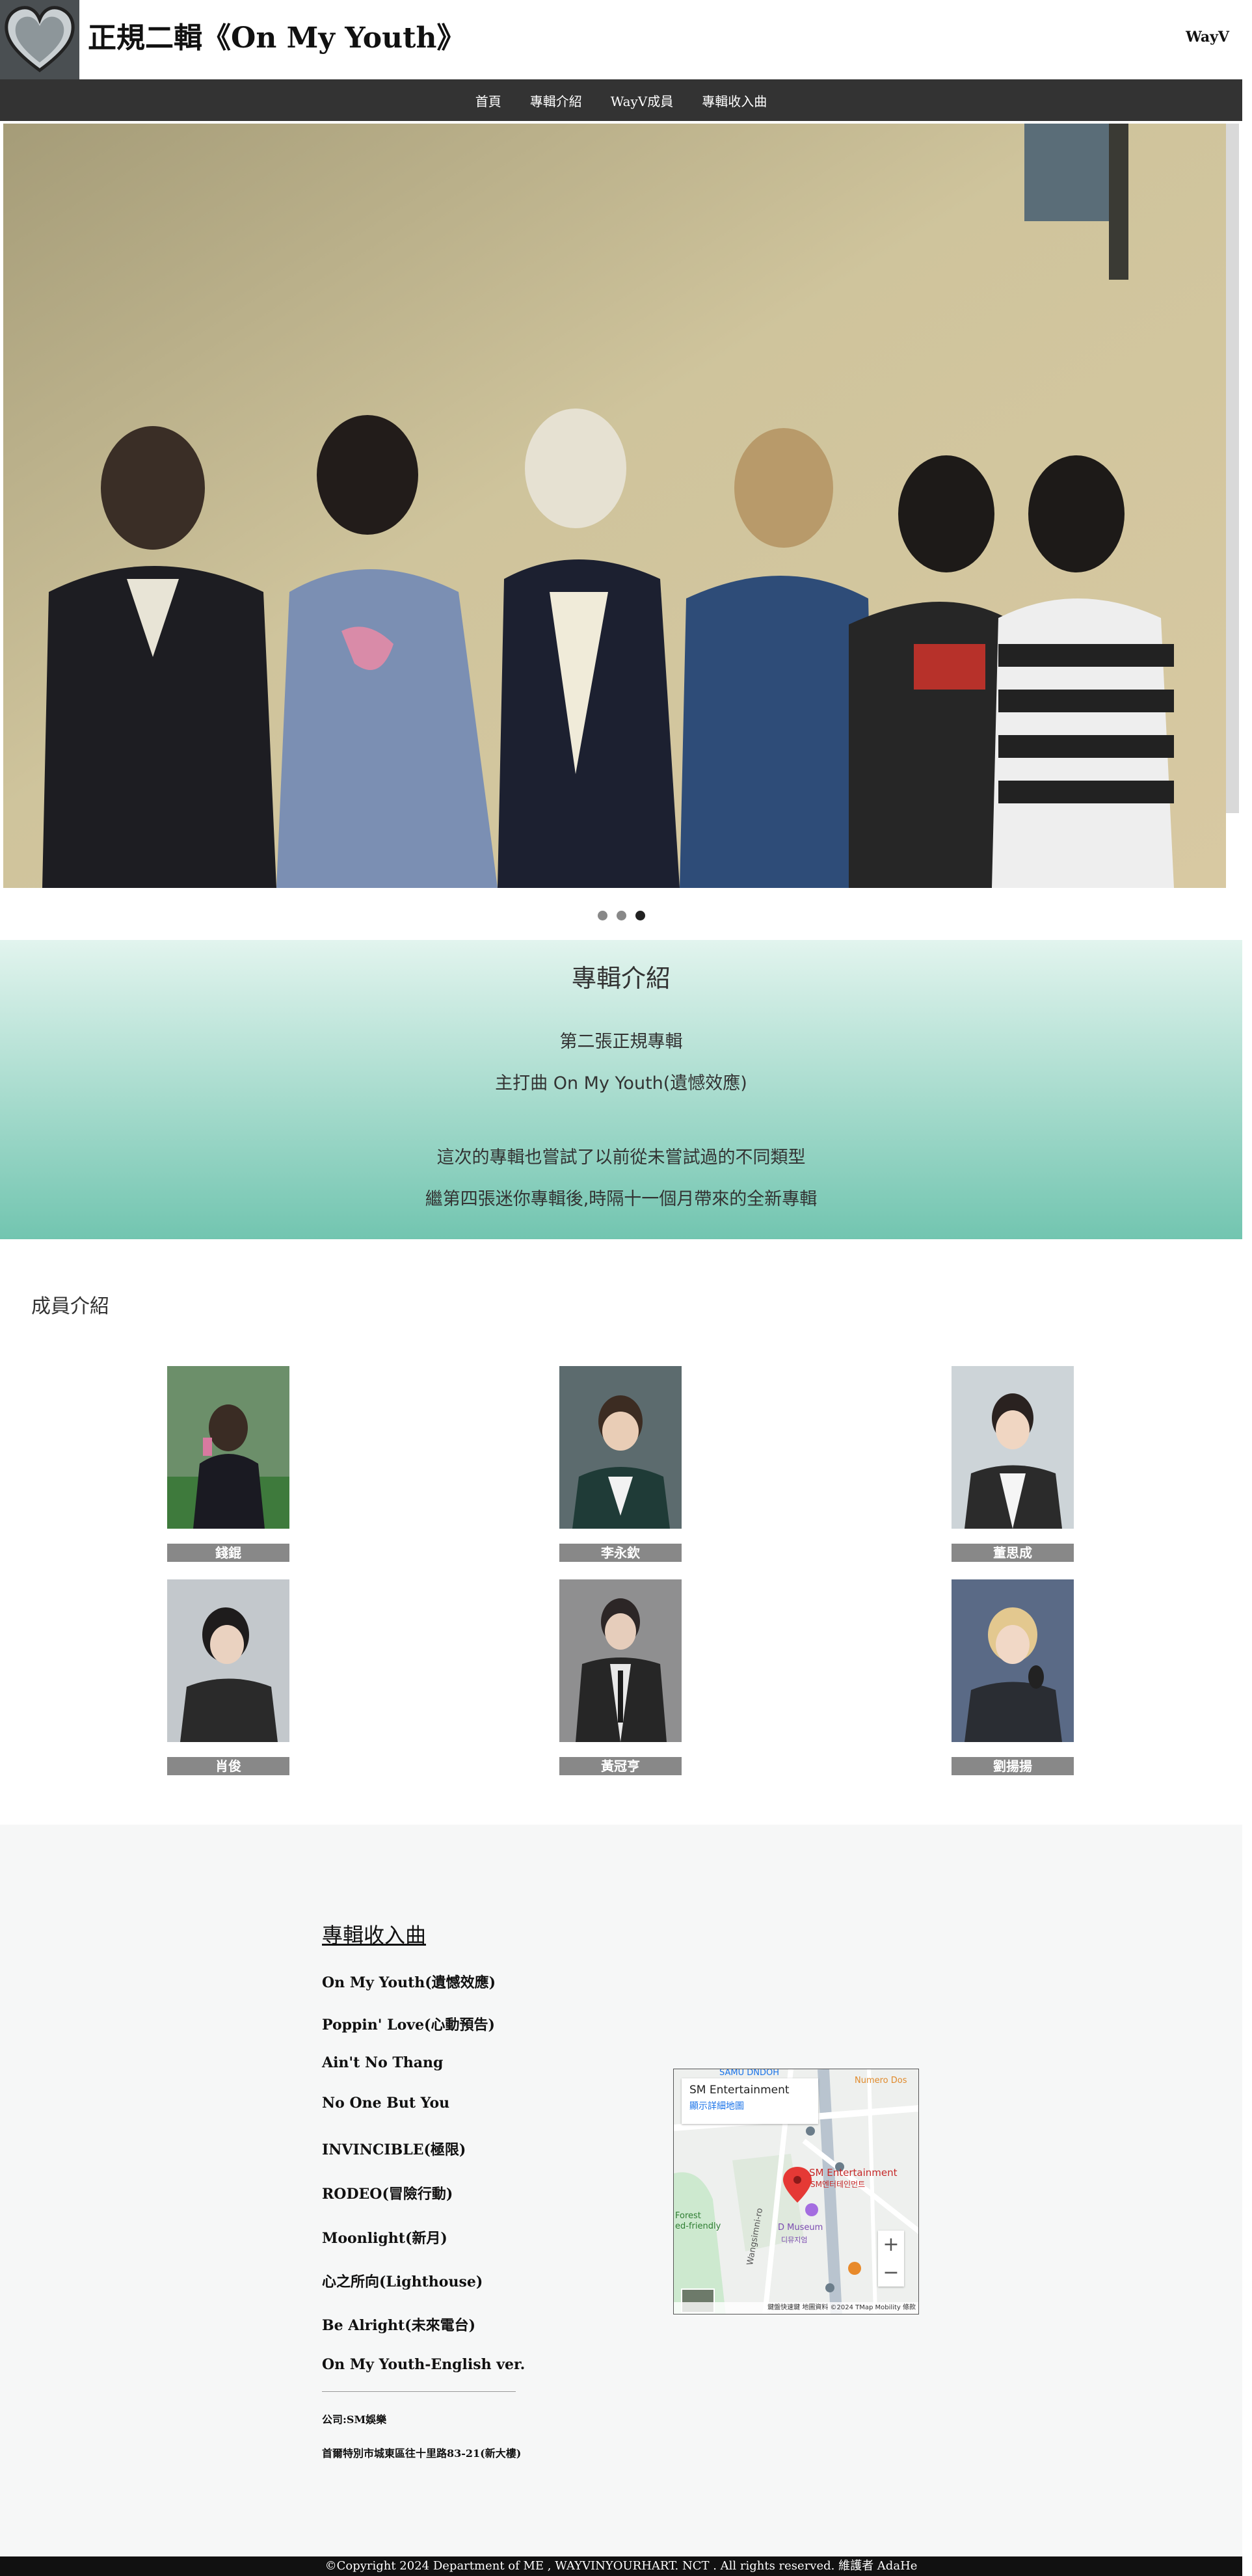  What do you see at coordinates (556, 100) in the screenshot?
I see `nav-item-album-intro: 專輯介紹` at bounding box center [556, 100].